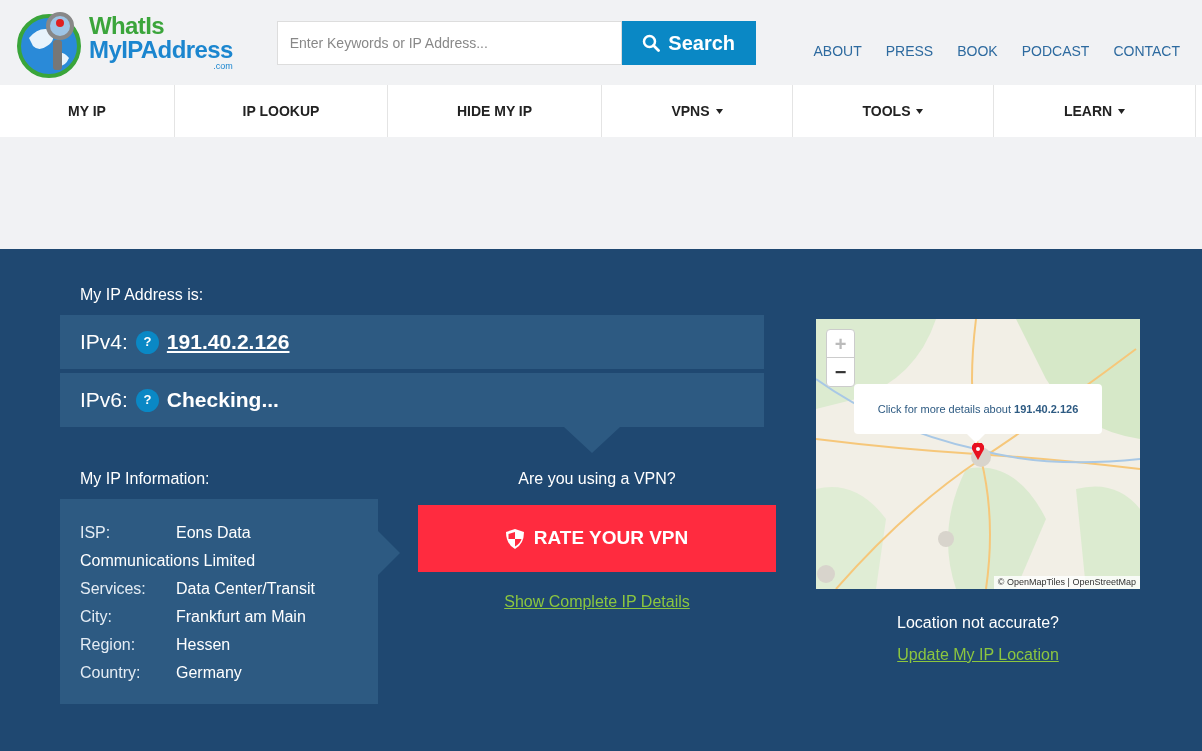 This screenshot has height=751, width=1202. What do you see at coordinates (978, 409) in the screenshot?
I see `map-popup: Click for more details about 191.40.2.126` at bounding box center [978, 409].